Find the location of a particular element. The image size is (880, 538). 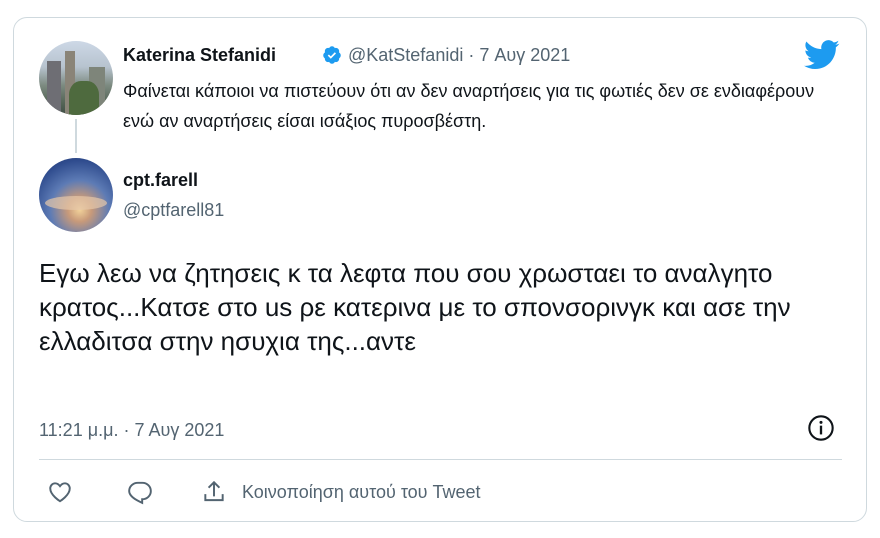

like-button is located at coordinates (60, 492).